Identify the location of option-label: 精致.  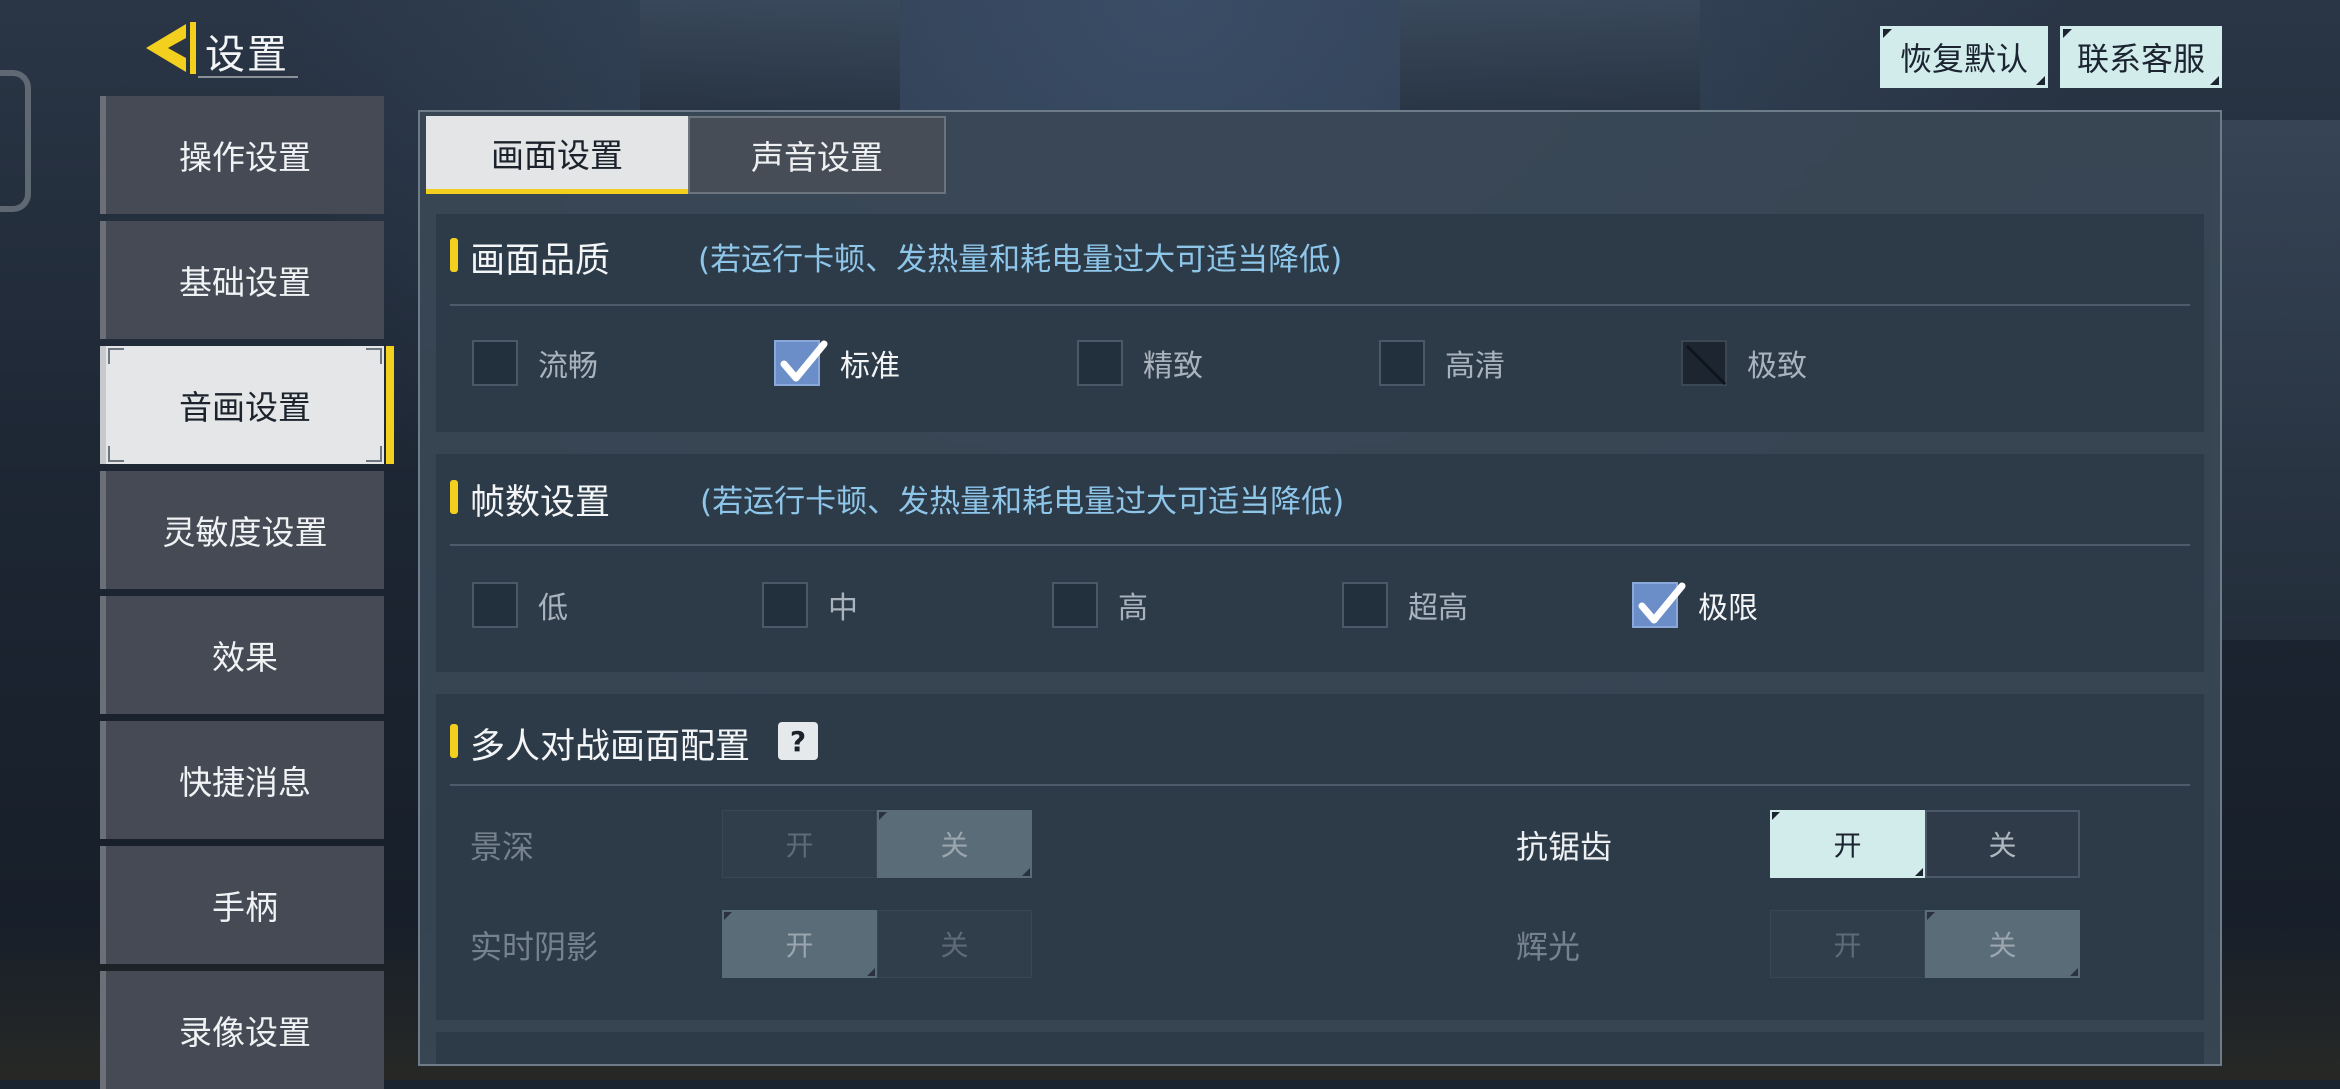
(1173, 366).